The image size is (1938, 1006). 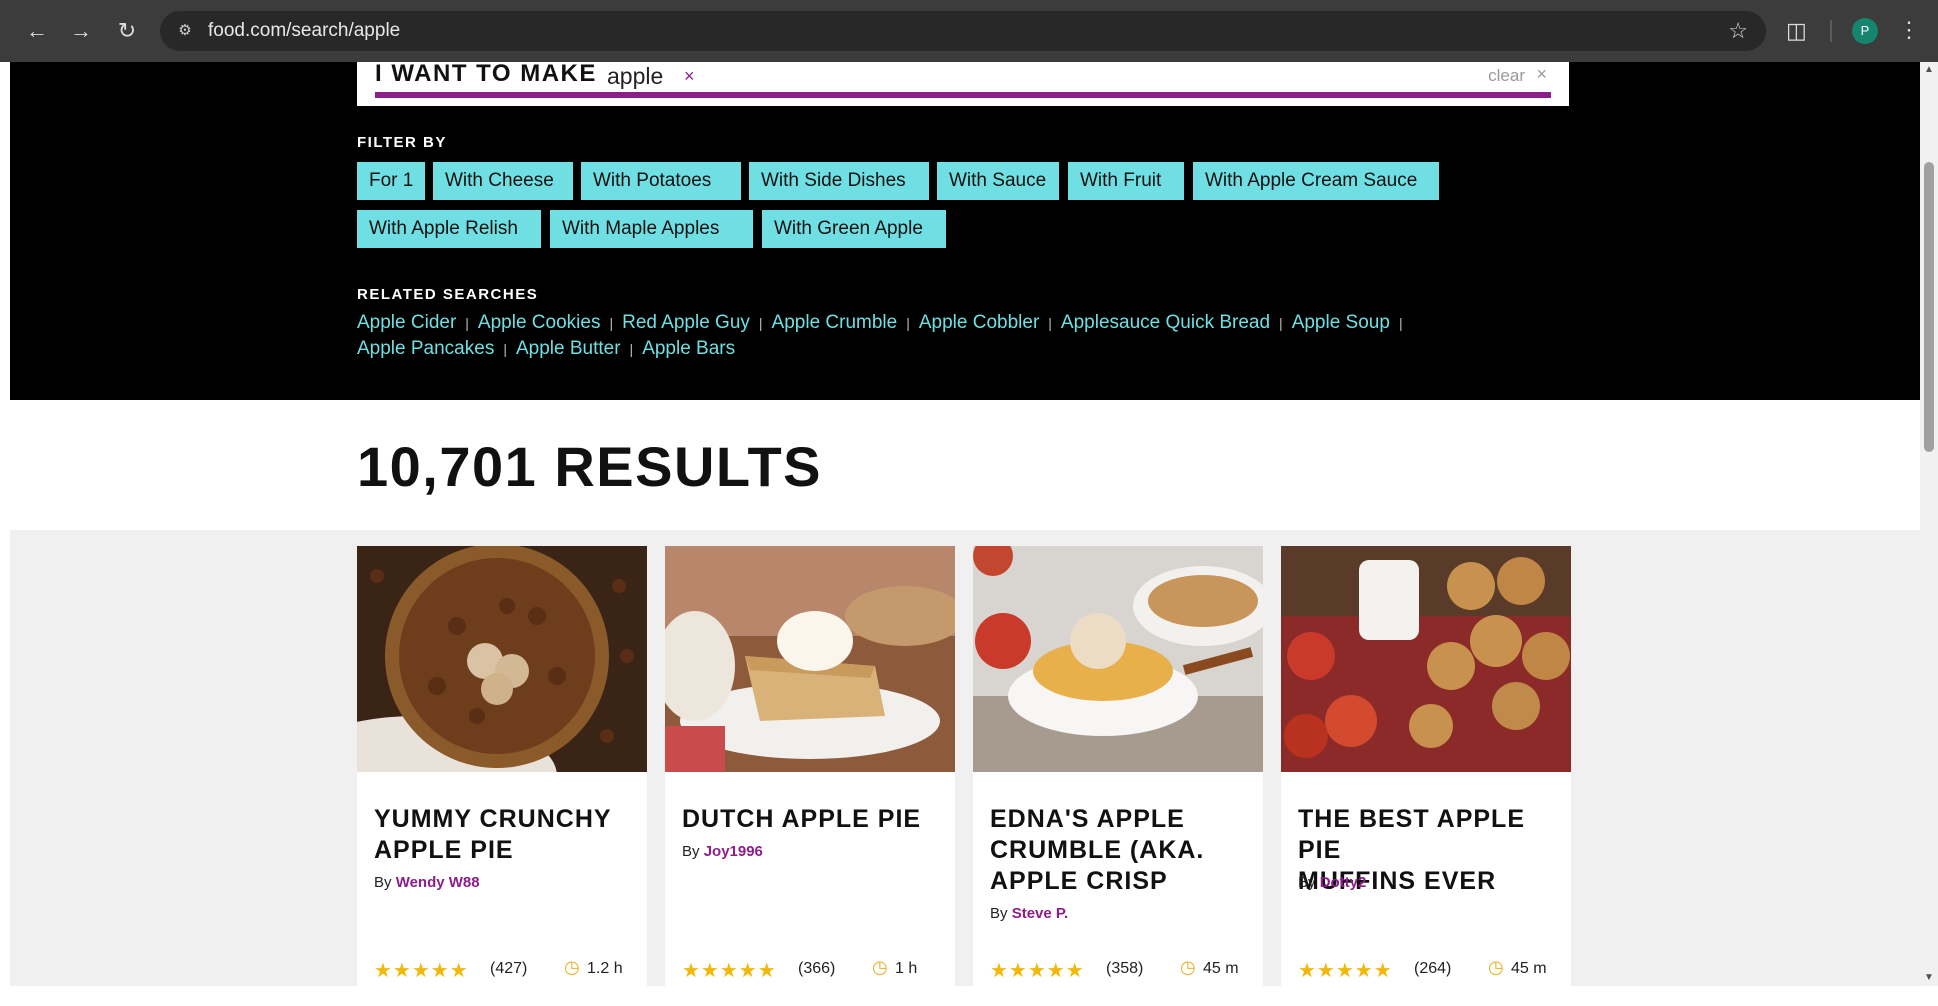 I want to click on filter-chip: With Side Dishes, so click(x=839, y=181).